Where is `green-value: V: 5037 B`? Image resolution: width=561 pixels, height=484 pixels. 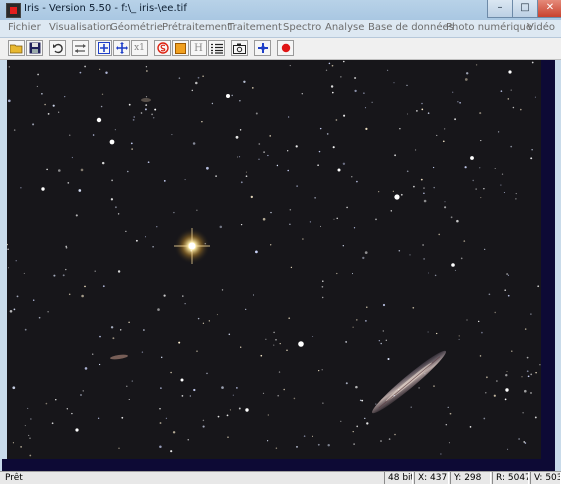 green-value: V: 5037 B is located at coordinates (545, 478).